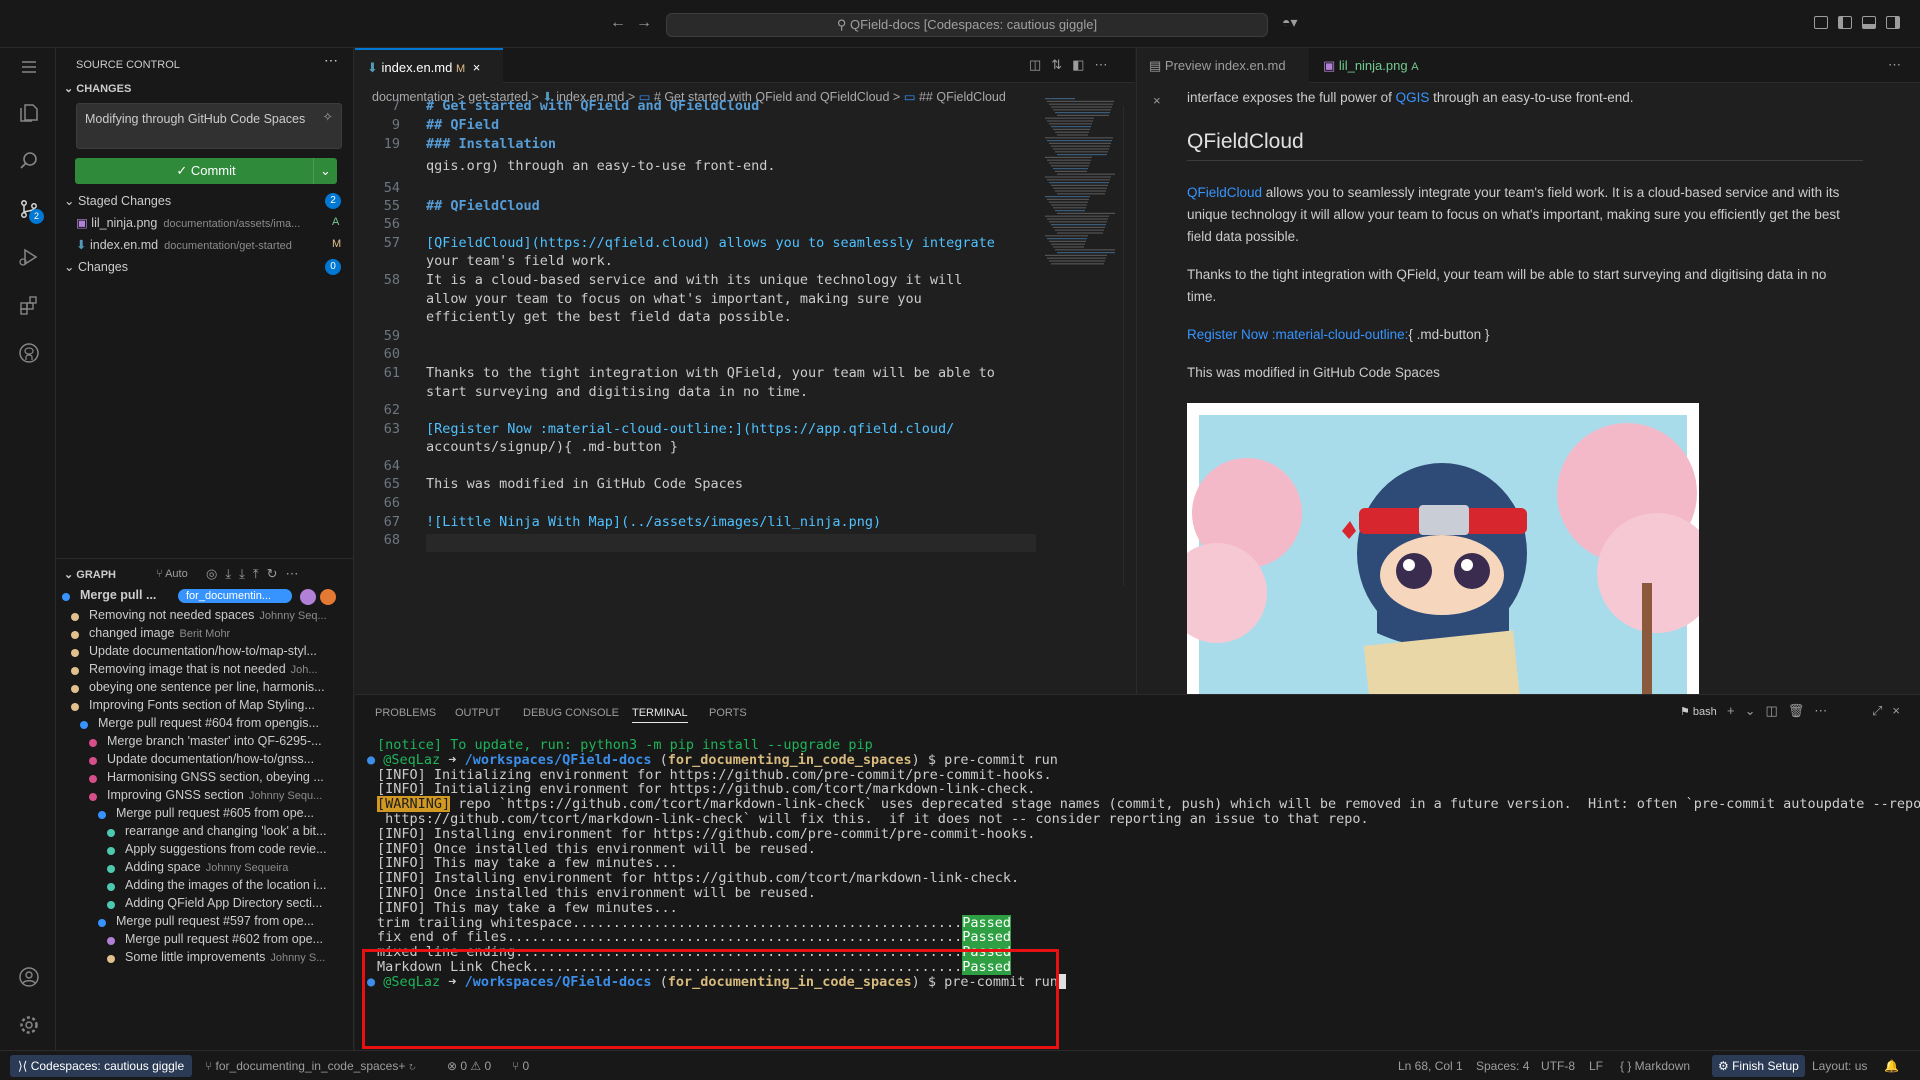 Image resolution: width=1920 pixels, height=1080 pixels. What do you see at coordinates (477, 713) in the screenshot?
I see `panel-tab: OUTPUT` at bounding box center [477, 713].